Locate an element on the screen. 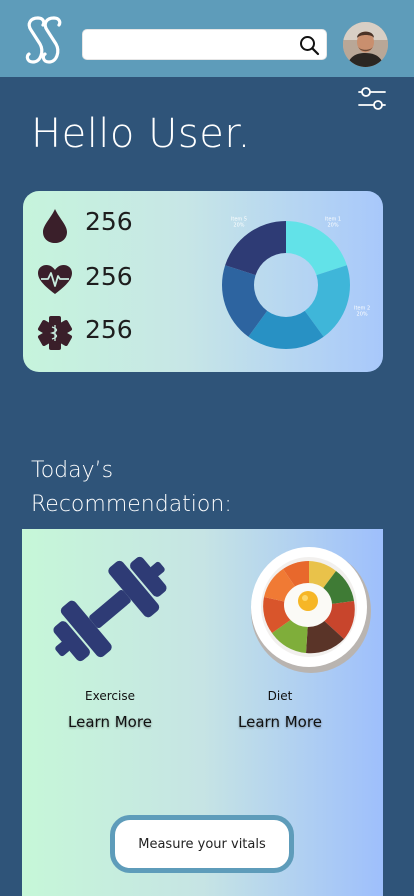 The height and width of the screenshot is (896, 414). stat-value-medical: 256 is located at coordinates (109, 329).